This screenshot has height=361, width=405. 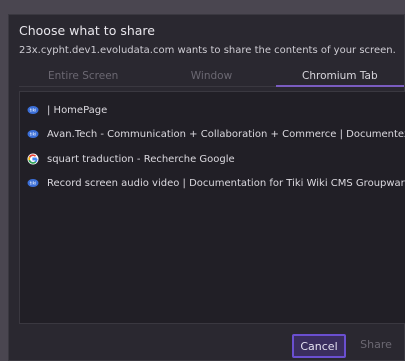 What do you see at coordinates (33, 159) in the screenshot?
I see `google-favicon-icon` at bounding box center [33, 159].